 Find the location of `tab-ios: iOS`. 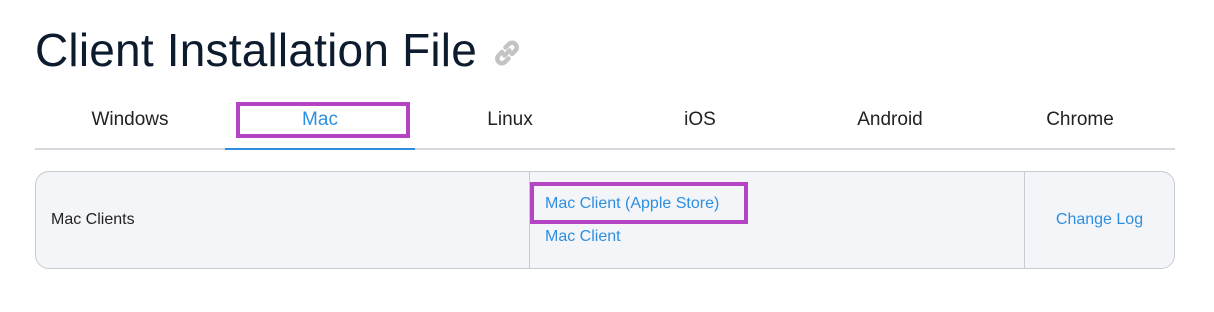

tab-ios: iOS is located at coordinates (700, 124).